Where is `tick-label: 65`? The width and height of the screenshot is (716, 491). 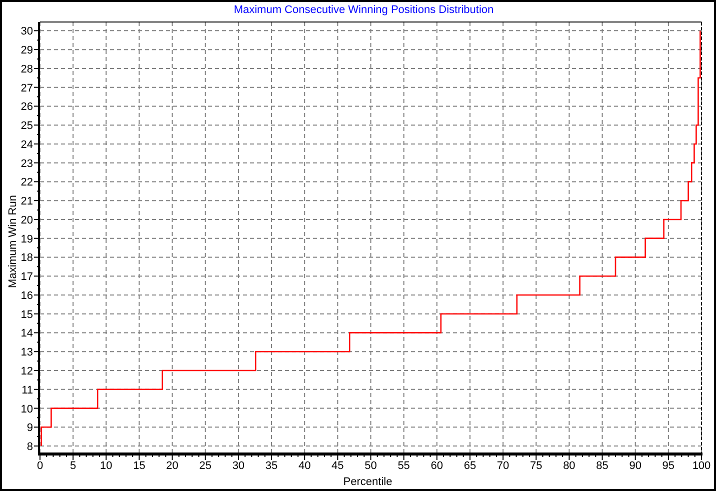
tick-label: 65 is located at coordinates (470, 466).